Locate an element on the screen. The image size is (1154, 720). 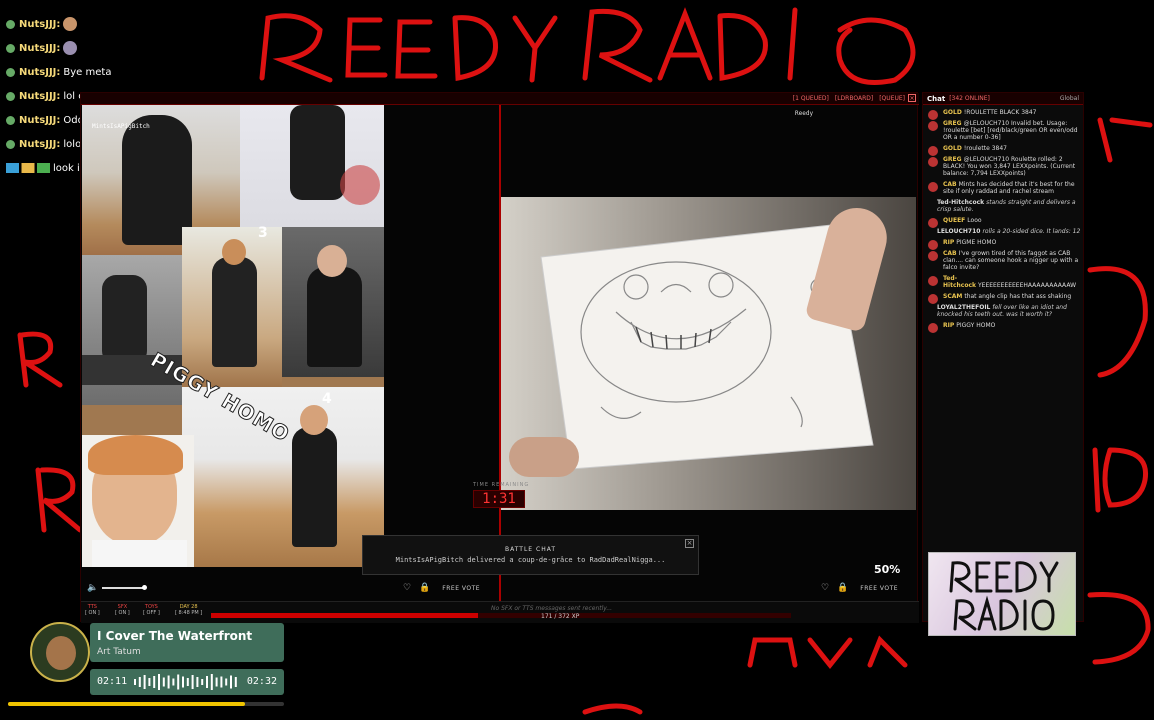
sfx-toggle: SFX[ ON ] is located at coordinates (122, 610).